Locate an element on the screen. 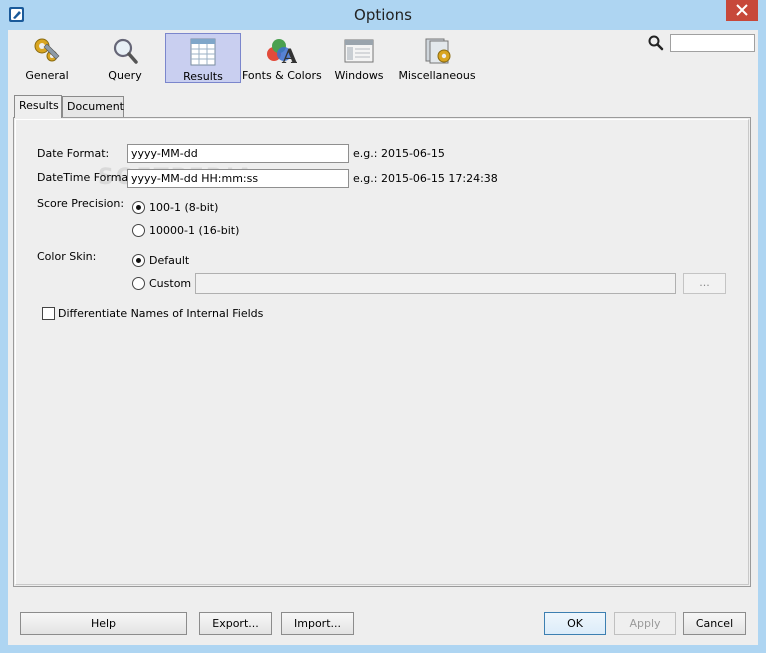  tab-results: Results is located at coordinates (38, 106).